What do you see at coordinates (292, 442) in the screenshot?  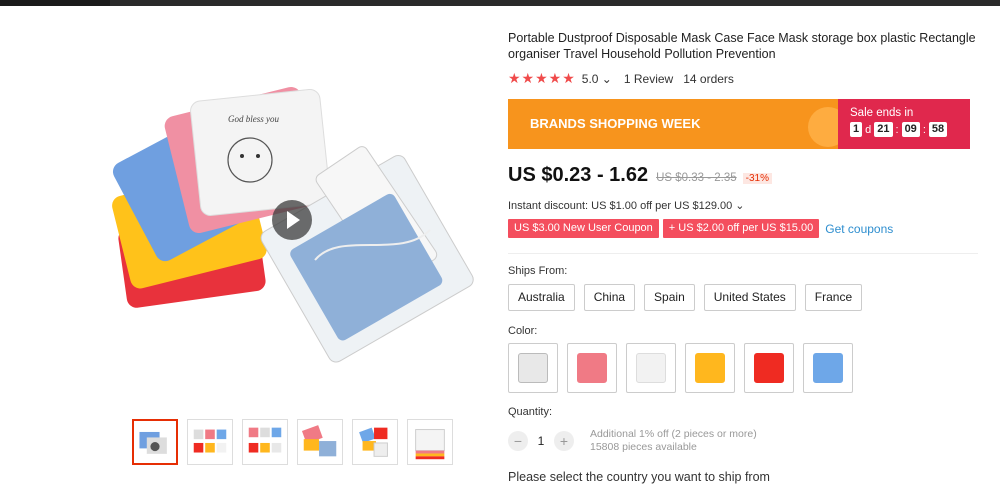 I see `thumbnail-strip` at bounding box center [292, 442].